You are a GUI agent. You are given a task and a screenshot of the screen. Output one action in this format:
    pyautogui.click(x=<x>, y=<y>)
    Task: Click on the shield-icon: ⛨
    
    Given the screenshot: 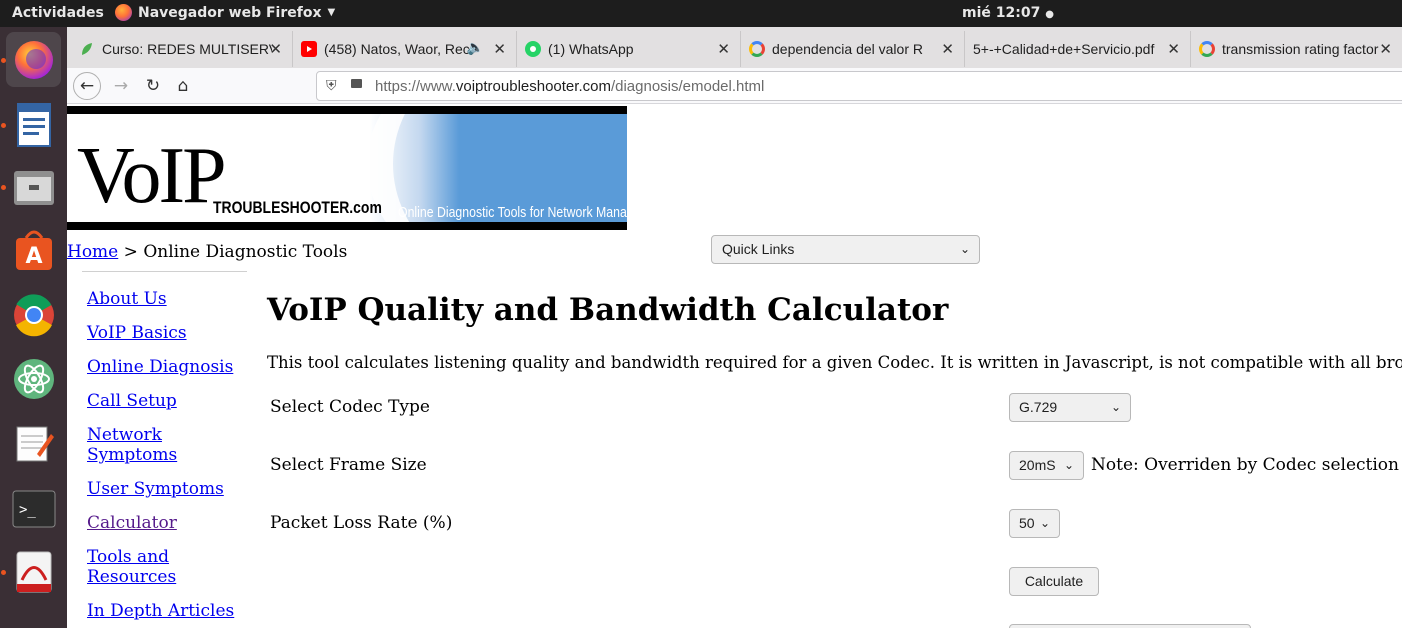 What is the action you would take?
    pyautogui.click(x=331, y=85)
    